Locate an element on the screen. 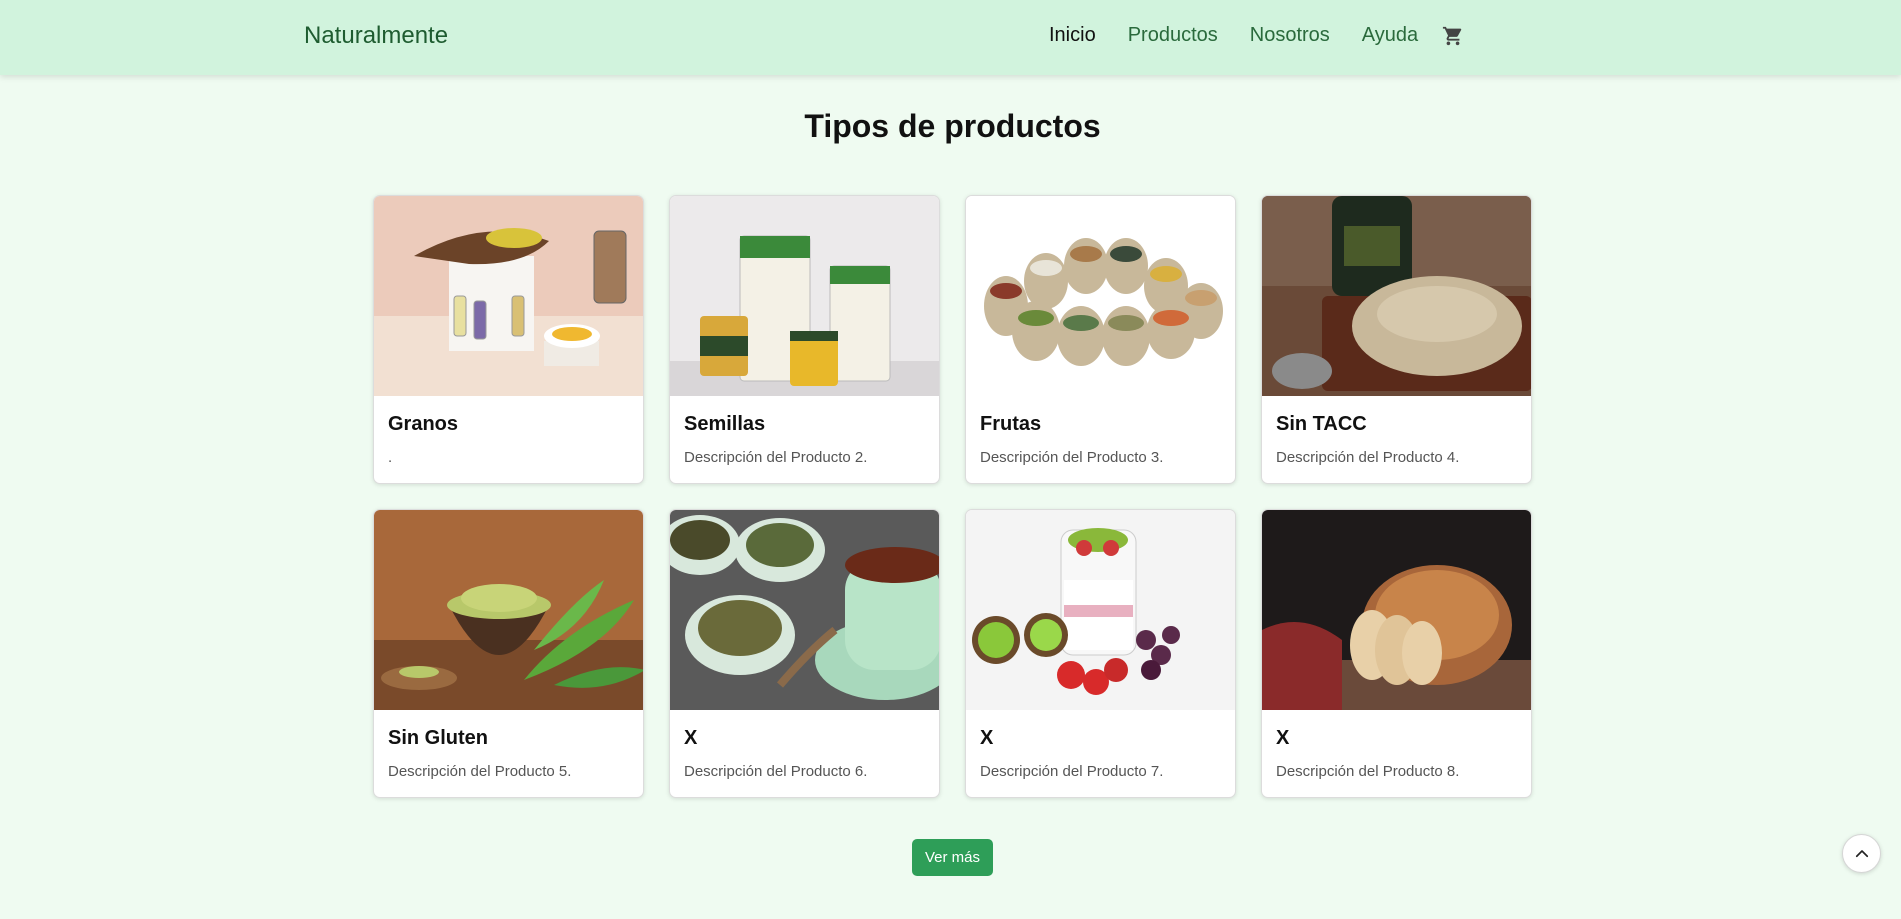 This screenshot has height=919, width=1901. card-title: Granos is located at coordinates (423, 424).